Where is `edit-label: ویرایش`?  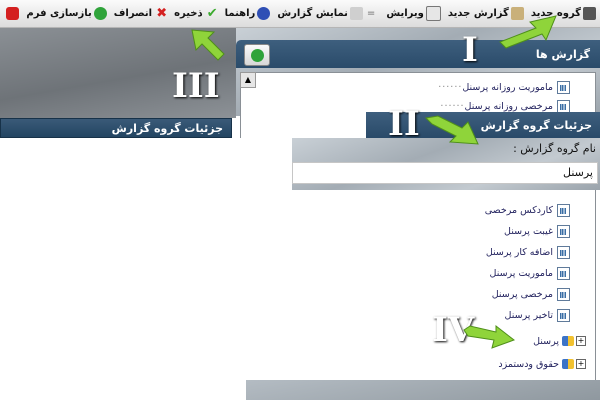
edit-label: ویرایش is located at coordinates (405, 13).